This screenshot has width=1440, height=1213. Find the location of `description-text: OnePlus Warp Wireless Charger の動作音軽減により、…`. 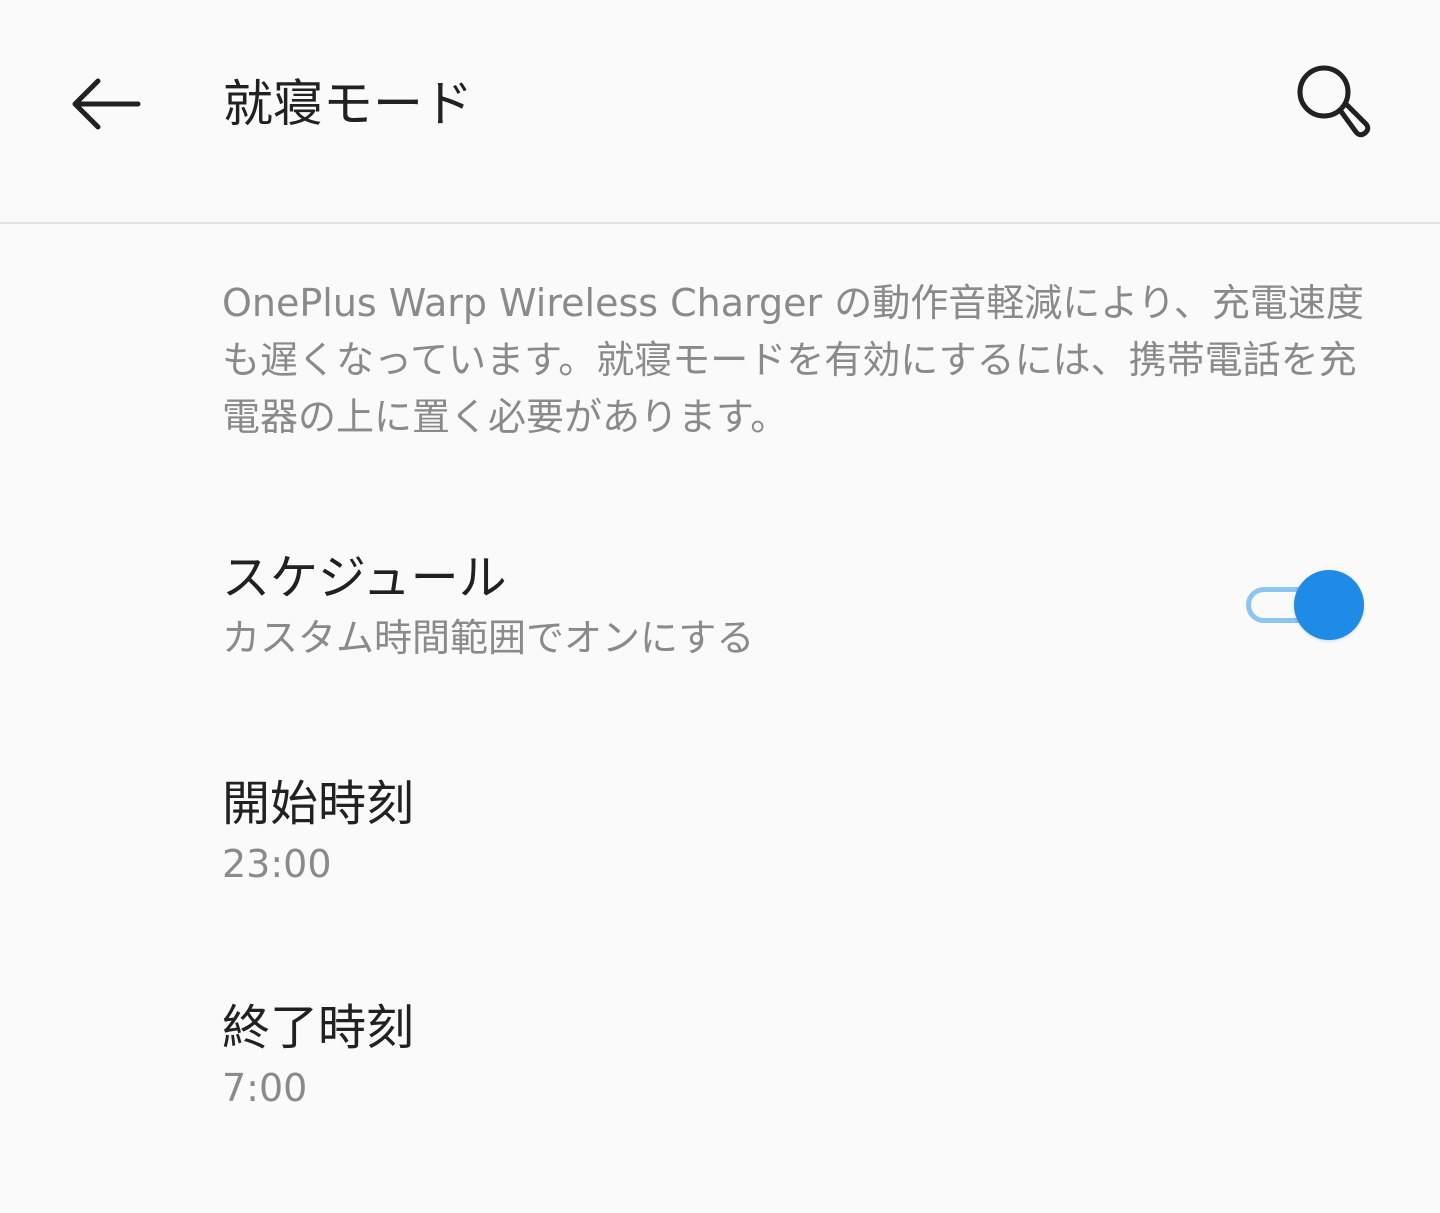

description-text: OnePlus Warp Wireless Charger の動作音軽減により、… is located at coordinates (793, 360).